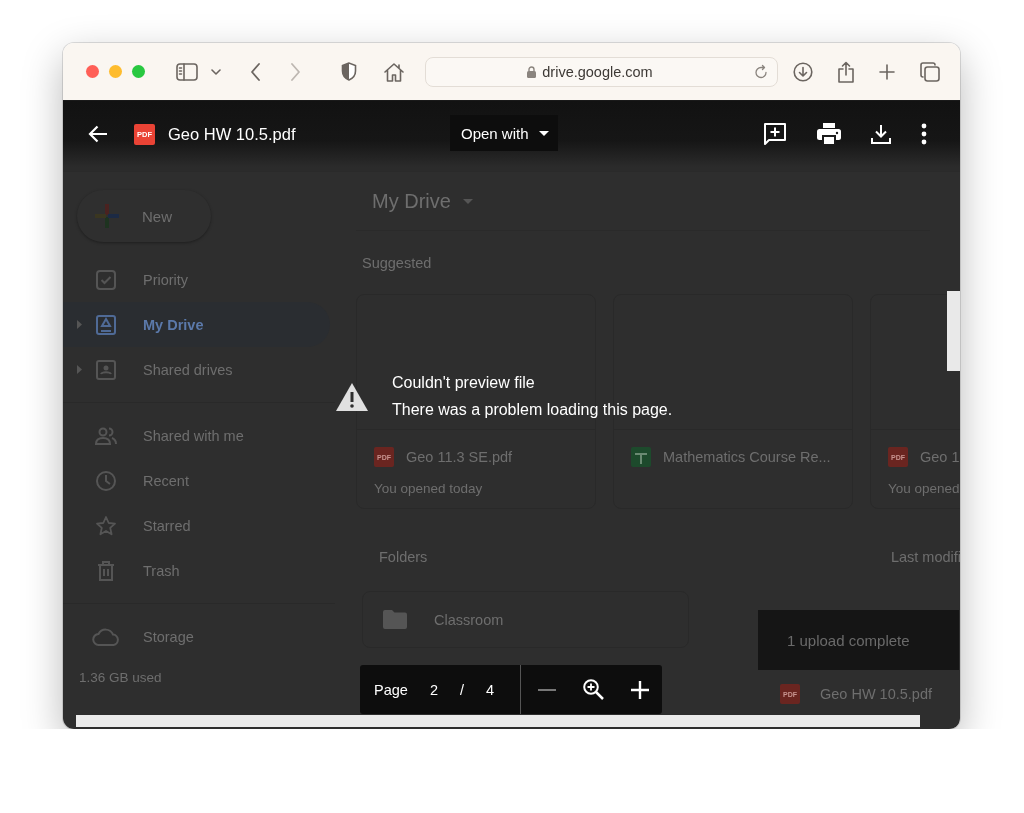 The image size is (1024, 813). What do you see at coordinates (196, 570) in the screenshot?
I see `sidebar-item: Trash` at bounding box center [196, 570].